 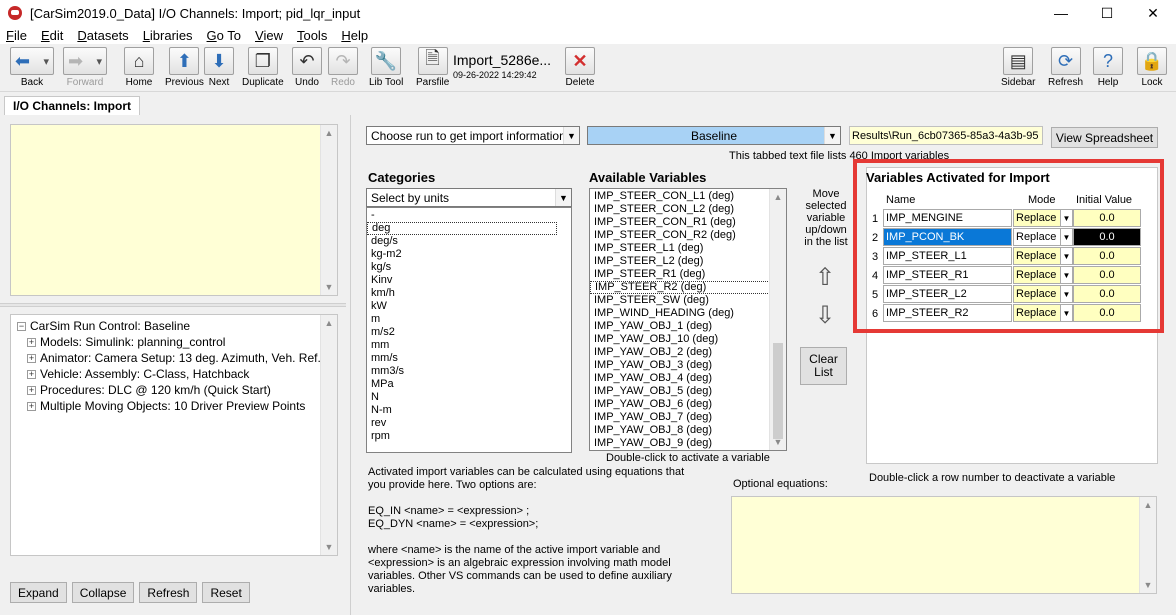 I want to click on row-number: 3, so click(x=875, y=256).